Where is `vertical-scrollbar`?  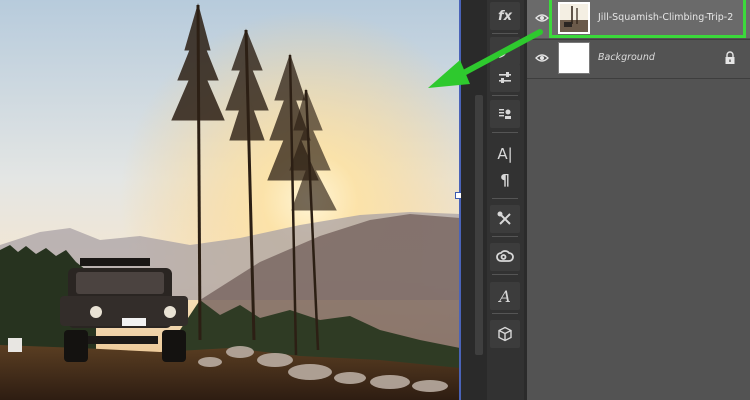
vertical-scrollbar is located at coordinates (479, 225).